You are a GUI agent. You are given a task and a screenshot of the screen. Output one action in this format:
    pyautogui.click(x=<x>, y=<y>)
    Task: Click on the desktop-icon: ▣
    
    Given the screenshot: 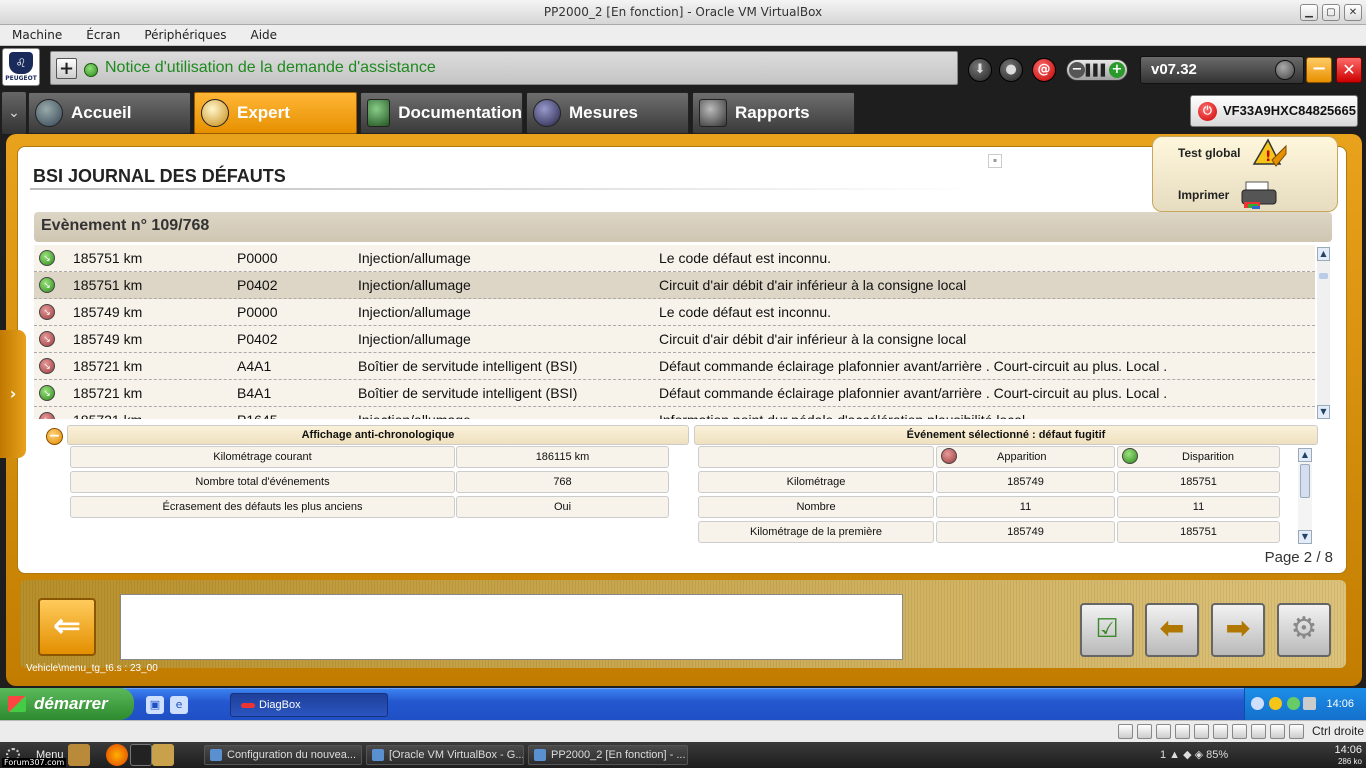 What is the action you would take?
    pyautogui.click(x=155, y=705)
    